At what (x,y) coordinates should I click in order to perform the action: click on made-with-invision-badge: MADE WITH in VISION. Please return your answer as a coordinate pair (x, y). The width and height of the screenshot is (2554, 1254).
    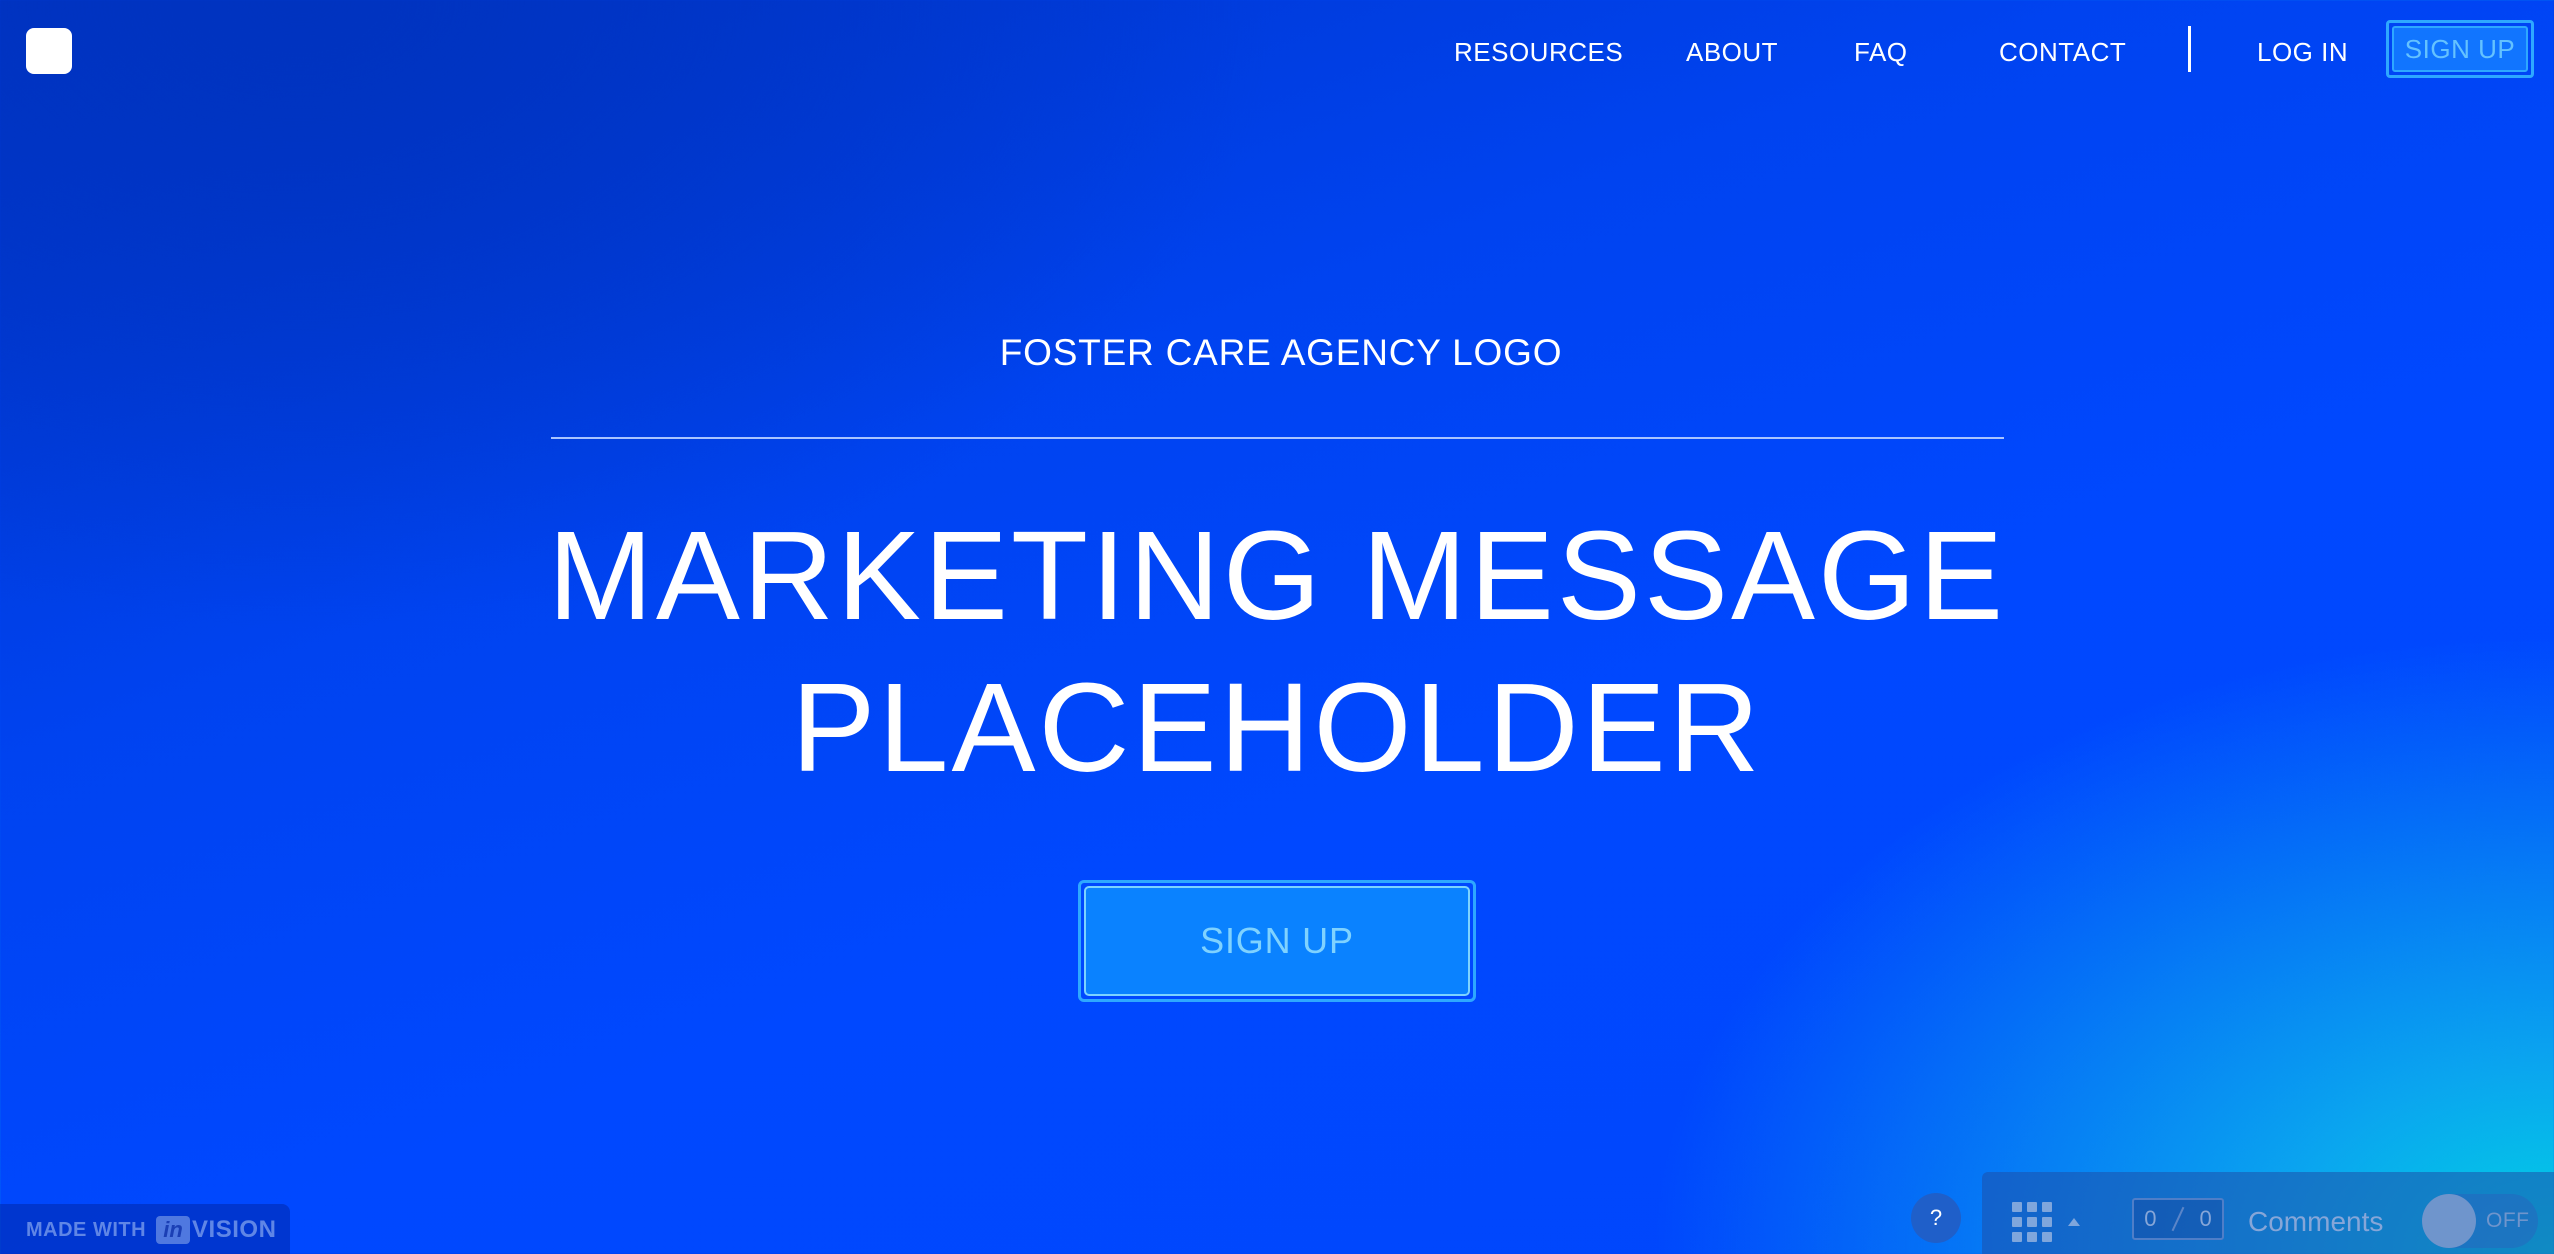
    Looking at the image, I should click on (145, 1229).